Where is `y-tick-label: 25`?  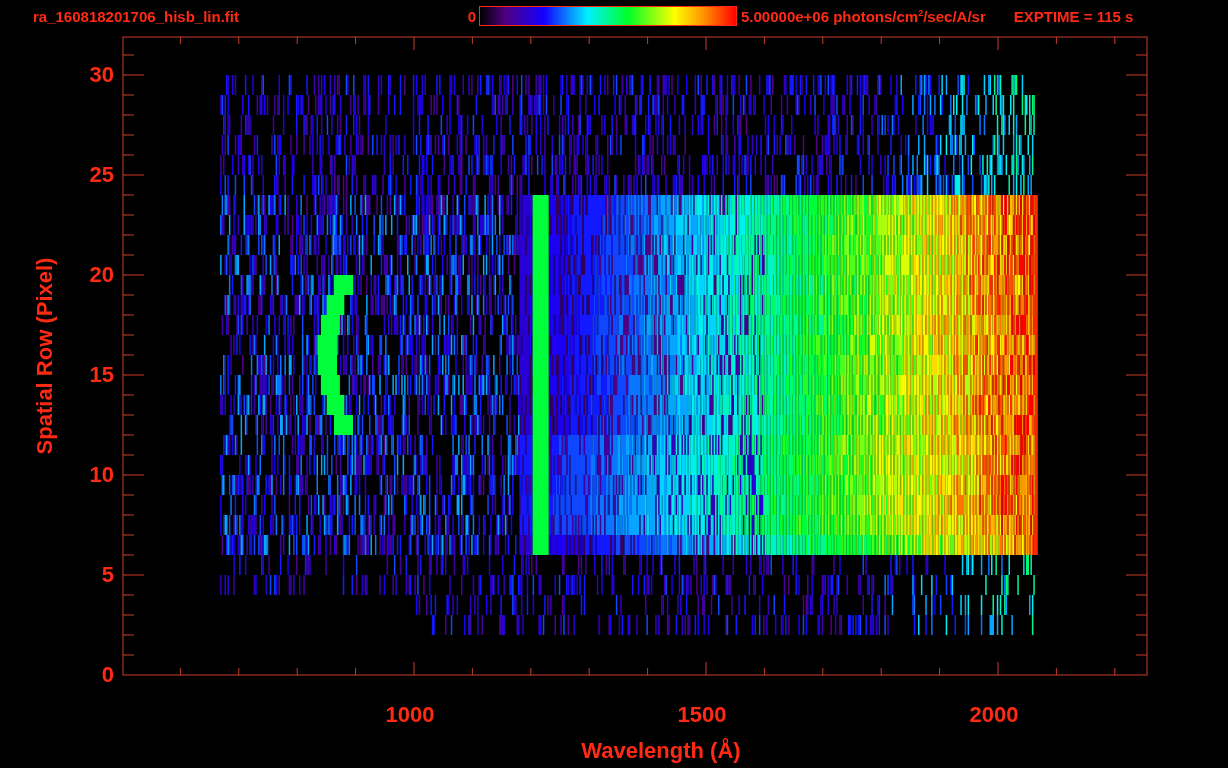 y-tick-label: 25 is located at coordinates (101, 174).